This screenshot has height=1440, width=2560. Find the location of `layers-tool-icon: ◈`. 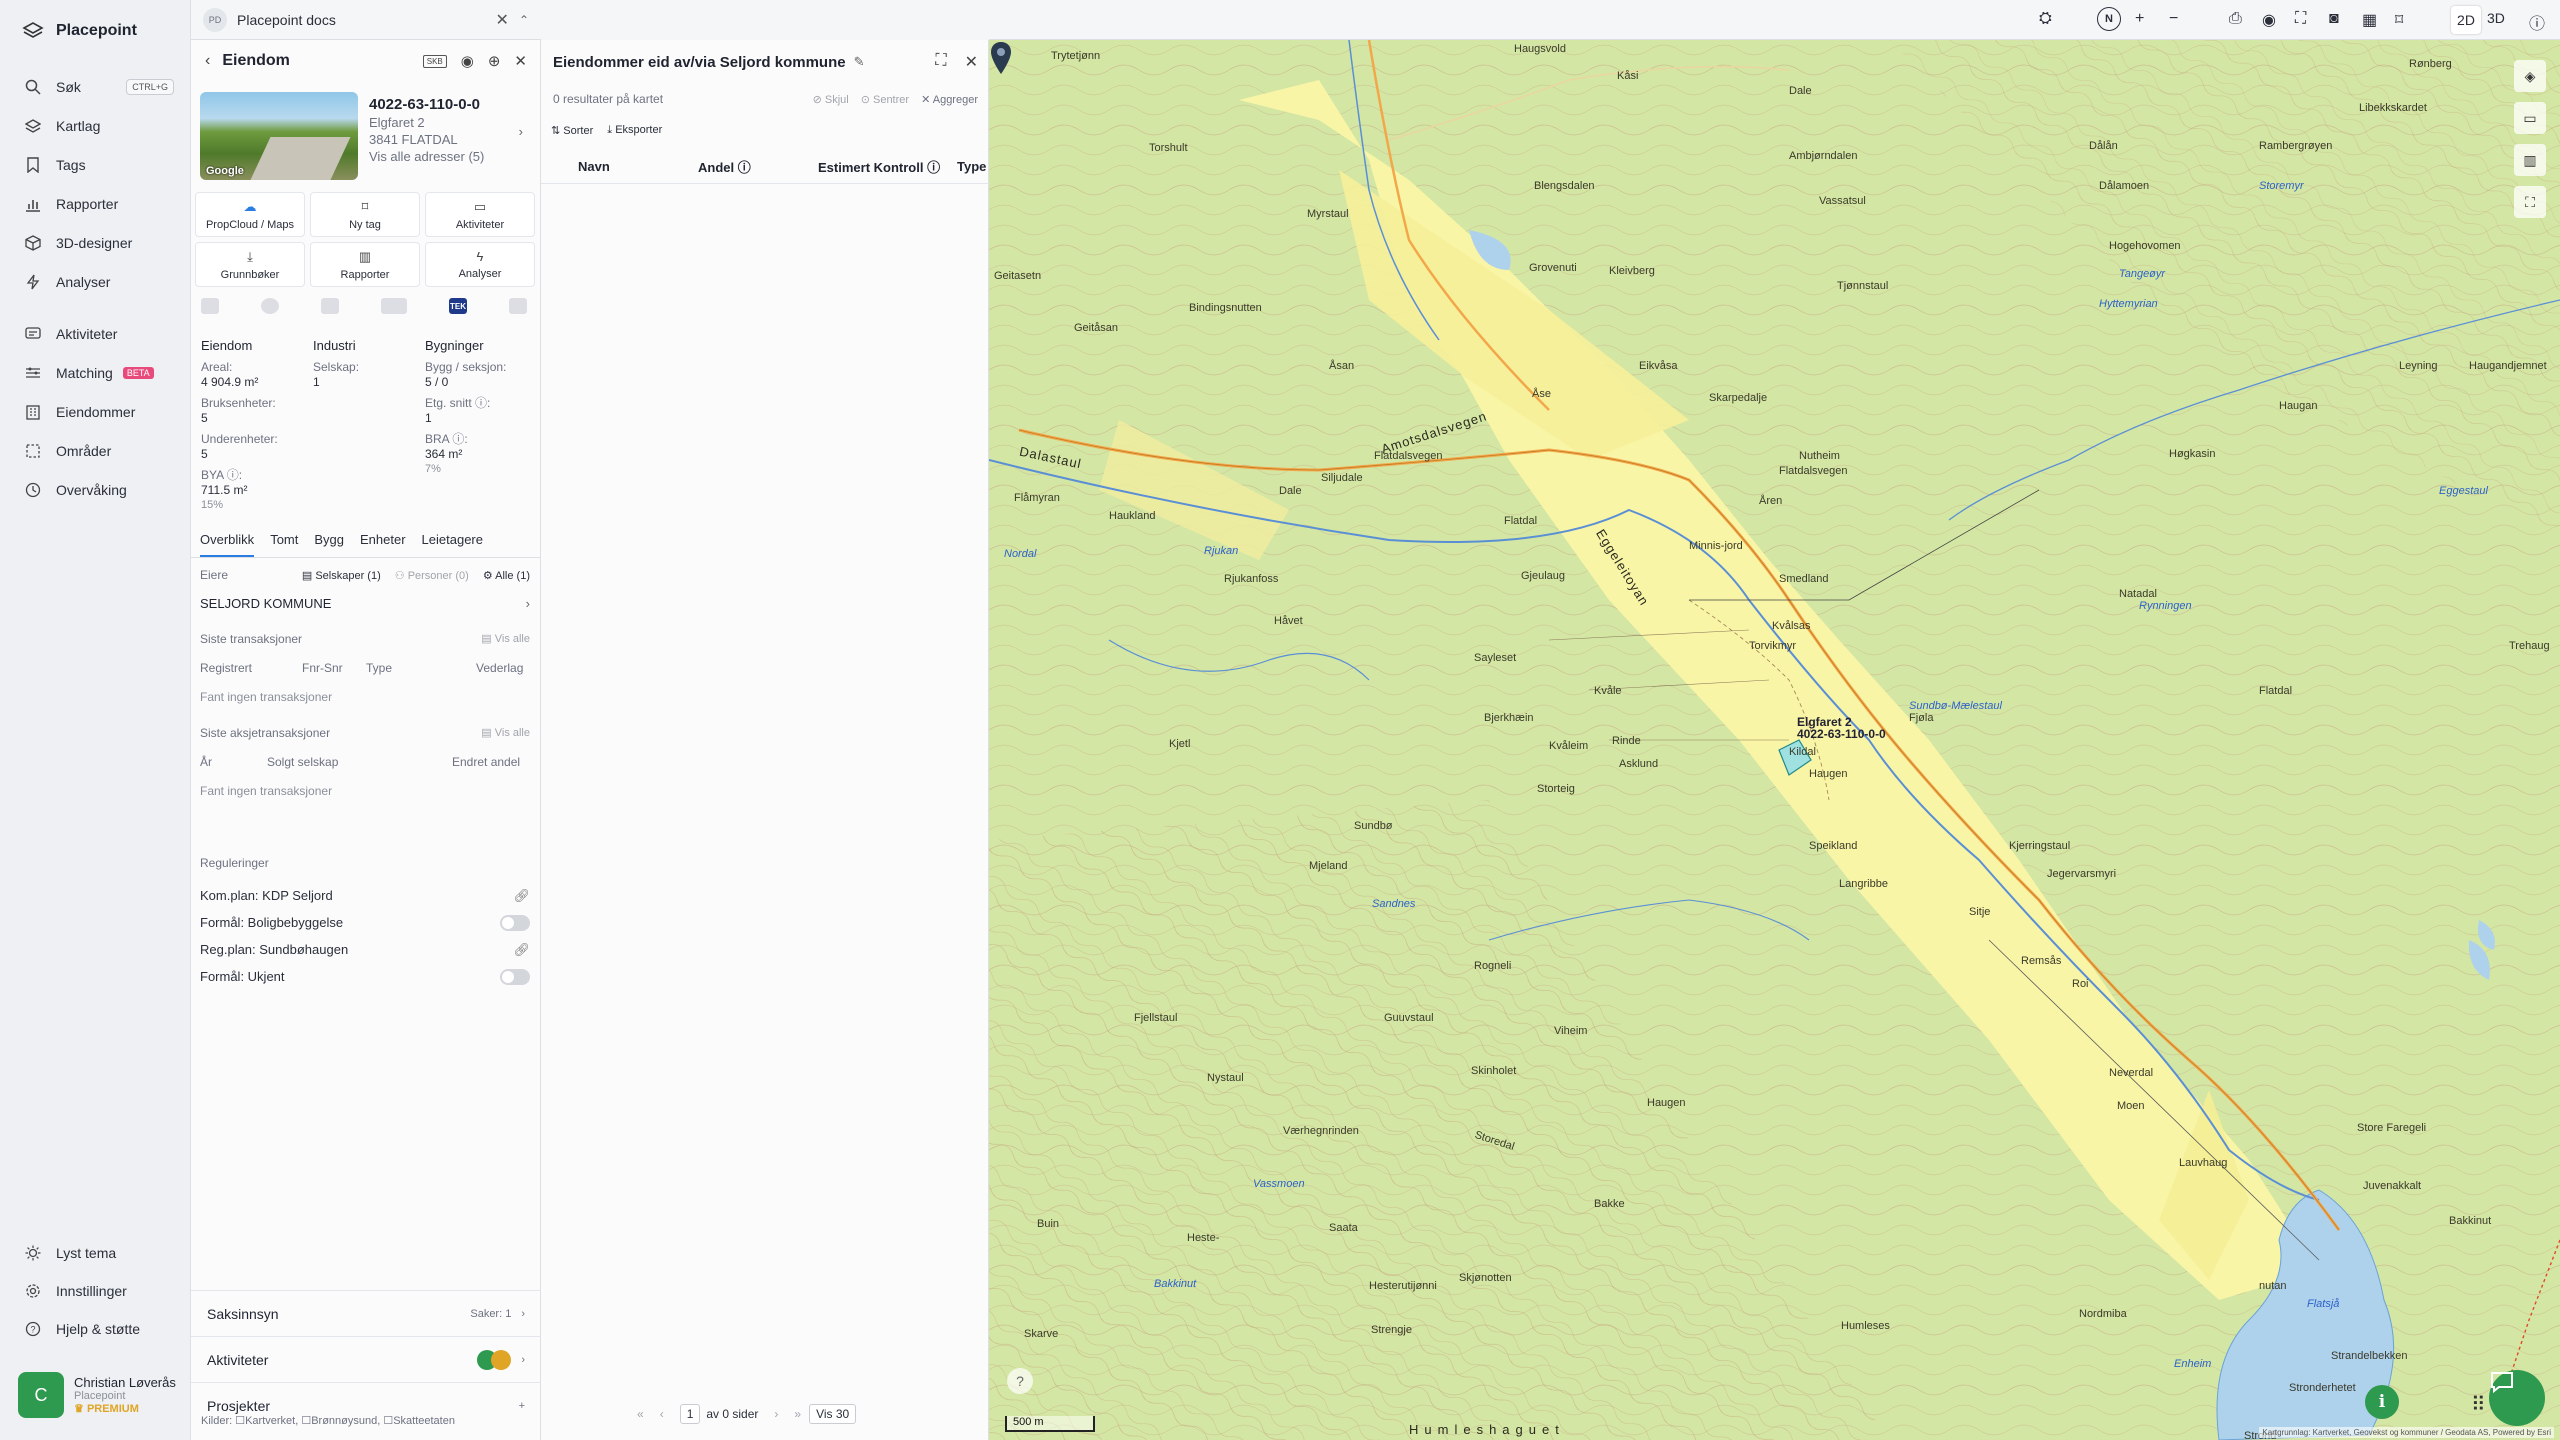

layers-tool-icon: ◈ is located at coordinates (2530, 76).